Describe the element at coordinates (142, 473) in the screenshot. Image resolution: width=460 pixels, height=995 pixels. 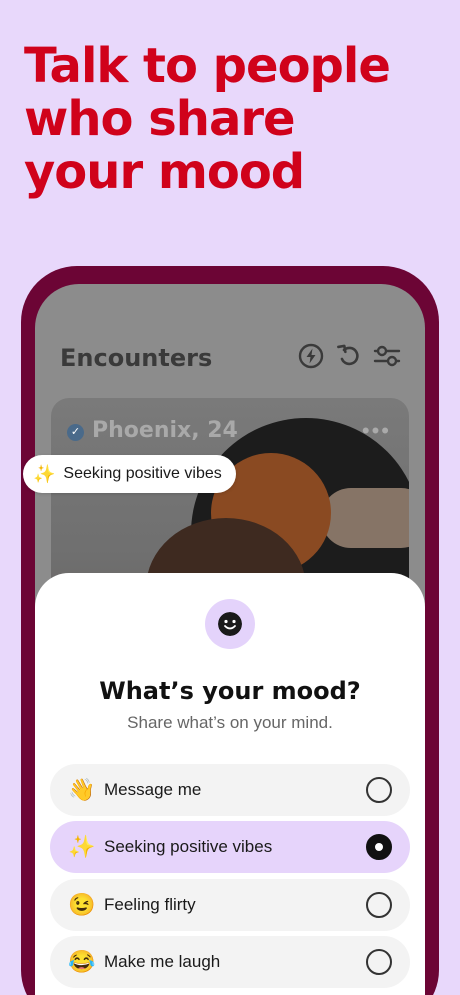
I see `mood-status-text: Seeking positive vibes` at that location.